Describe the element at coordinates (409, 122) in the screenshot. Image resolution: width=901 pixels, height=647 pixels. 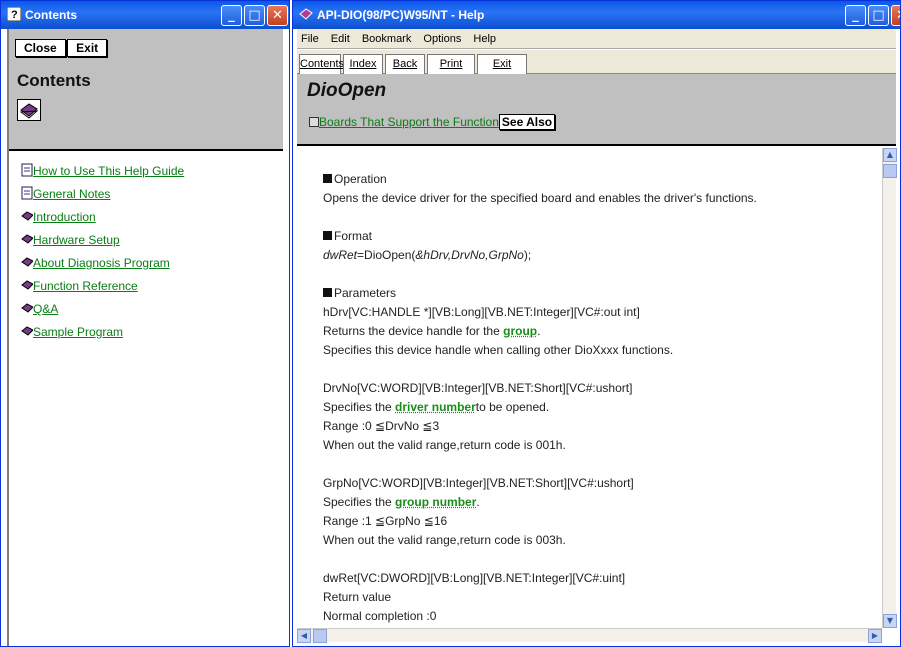
I see `boards-link: Boards That Support the Function` at that location.